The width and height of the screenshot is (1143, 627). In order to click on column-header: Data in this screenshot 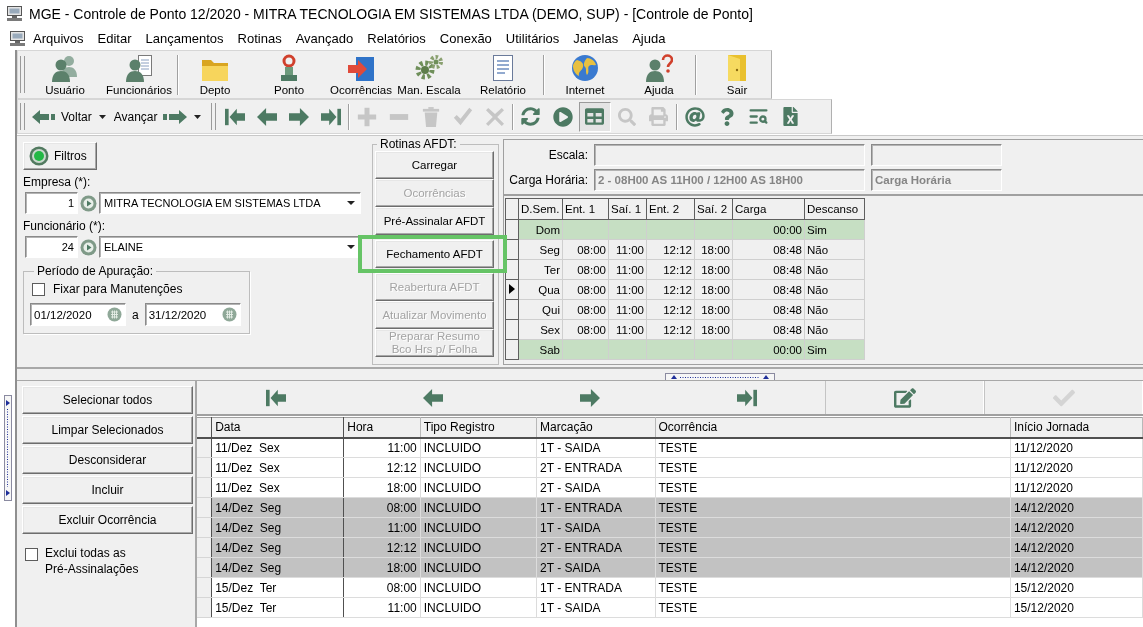, I will do `click(277, 427)`.